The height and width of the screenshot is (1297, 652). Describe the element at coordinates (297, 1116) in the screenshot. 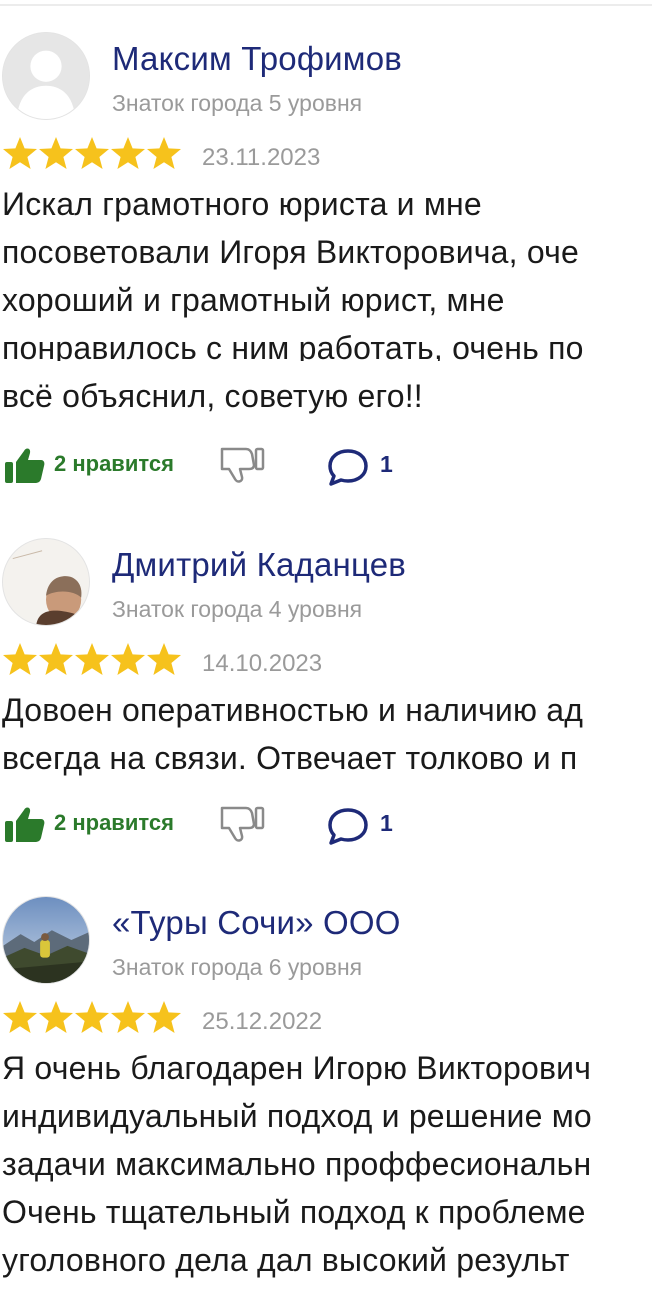

I see `review-text-line: индивидуальный подход и решение мо` at that location.